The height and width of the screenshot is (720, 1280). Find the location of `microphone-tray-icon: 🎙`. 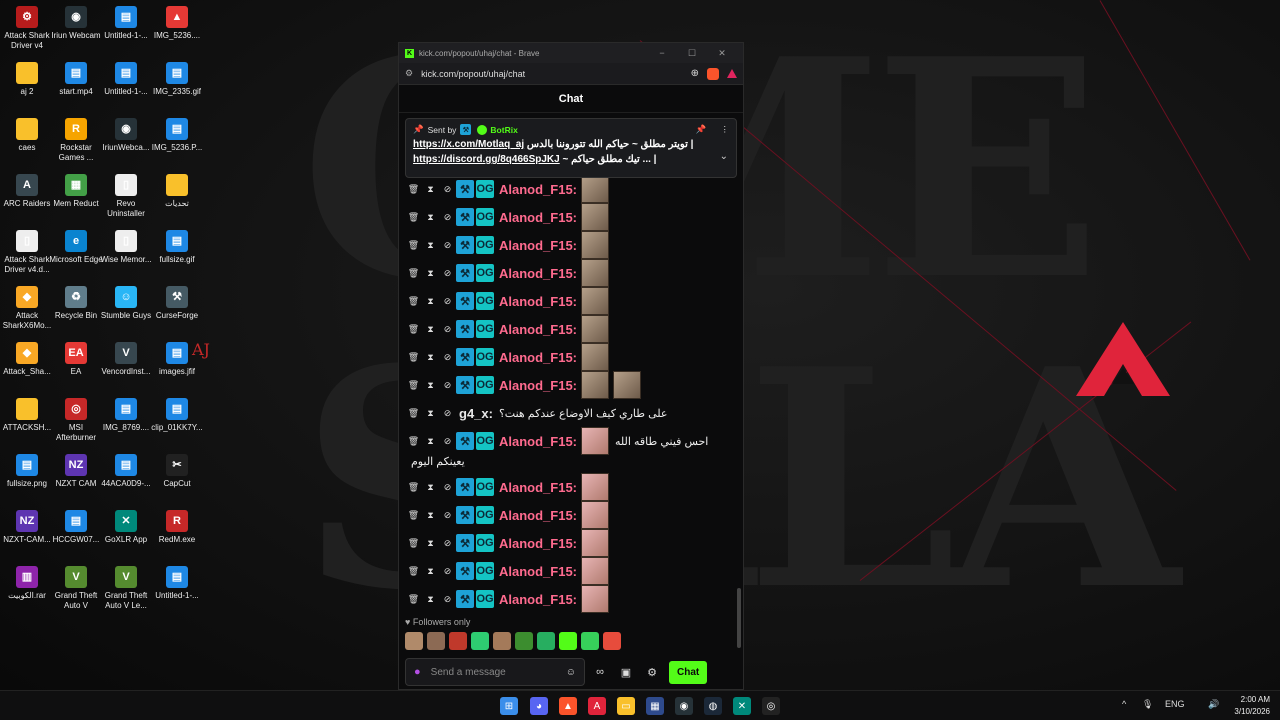

microphone-tray-icon: 🎙 is located at coordinates (1147, 704).